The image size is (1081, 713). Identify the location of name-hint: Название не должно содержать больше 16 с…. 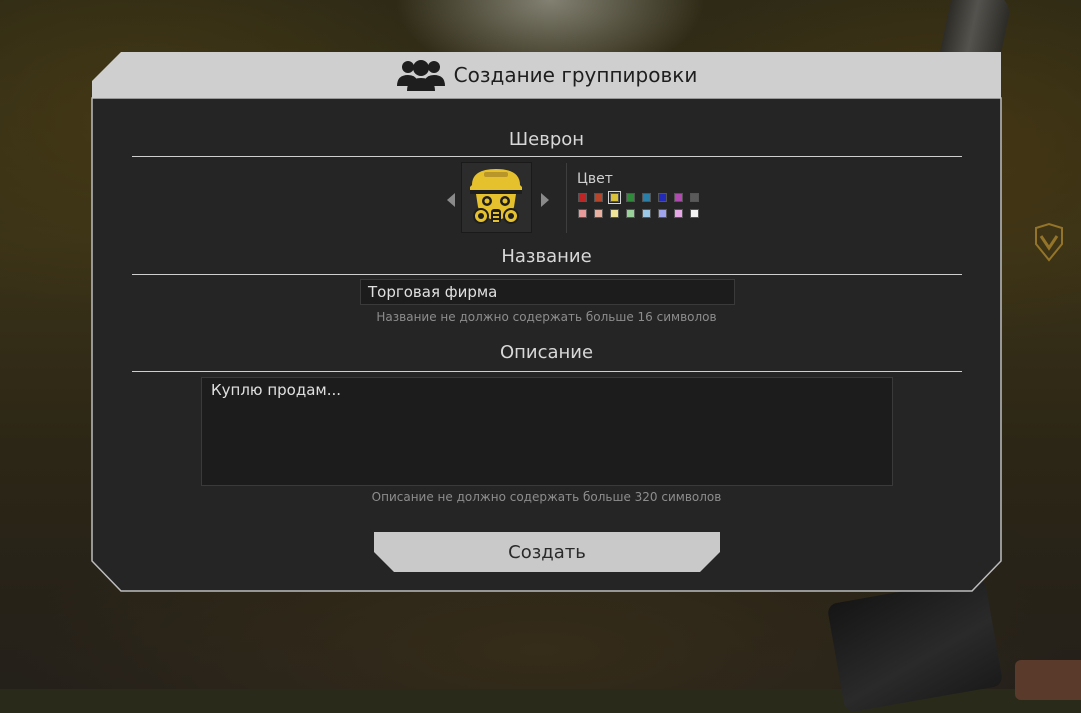
(546, 317).